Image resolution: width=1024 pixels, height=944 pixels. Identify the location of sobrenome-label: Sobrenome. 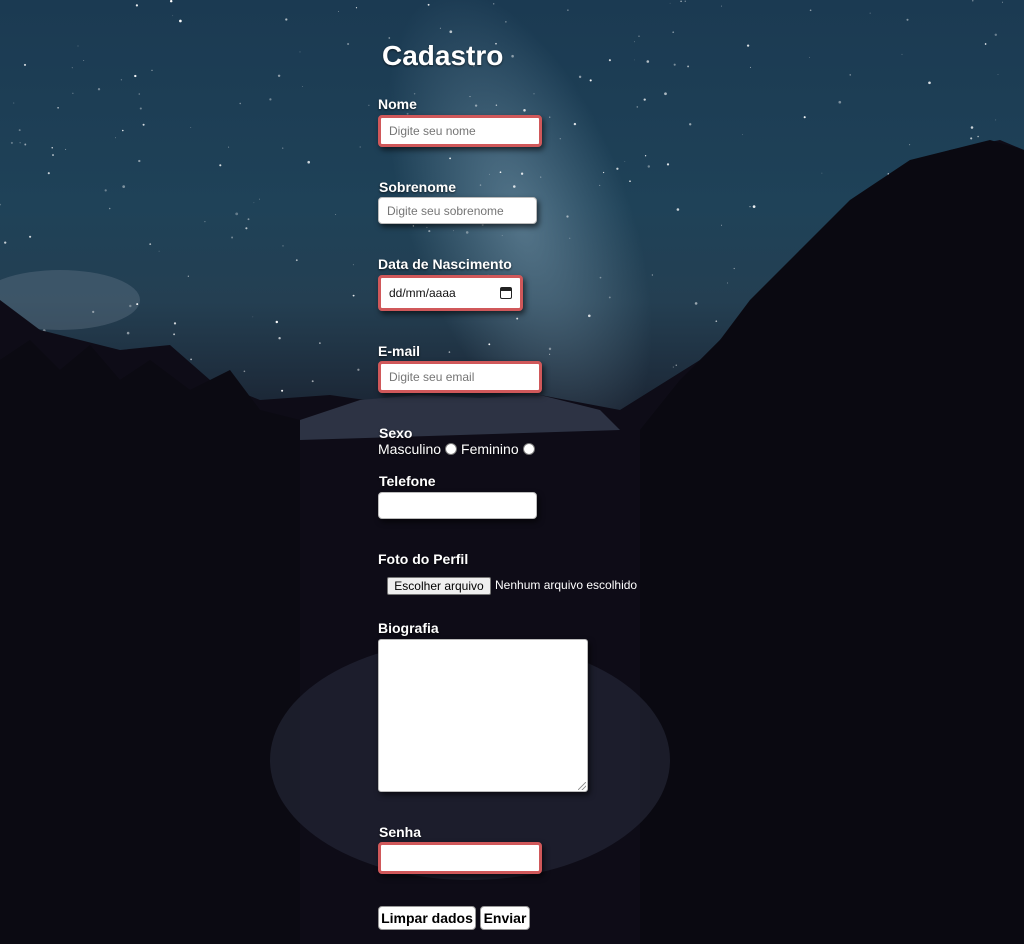
(418, 187).